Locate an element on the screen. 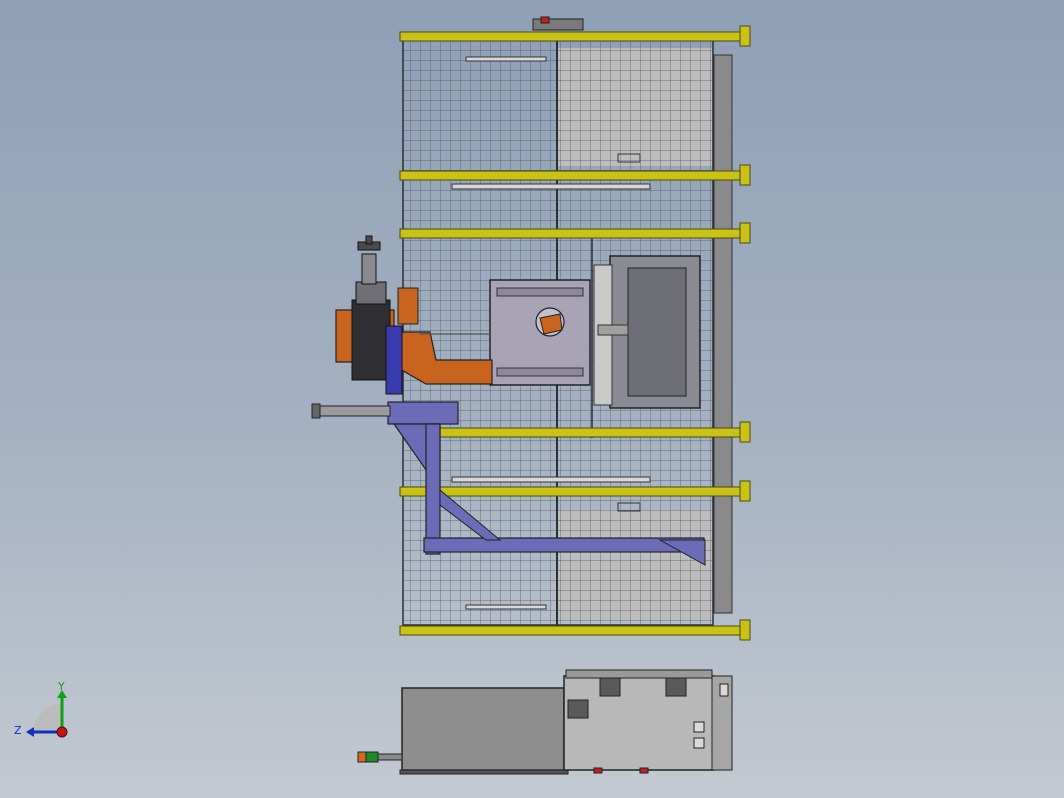  cabinet-body is located at coordinates (483, 729).